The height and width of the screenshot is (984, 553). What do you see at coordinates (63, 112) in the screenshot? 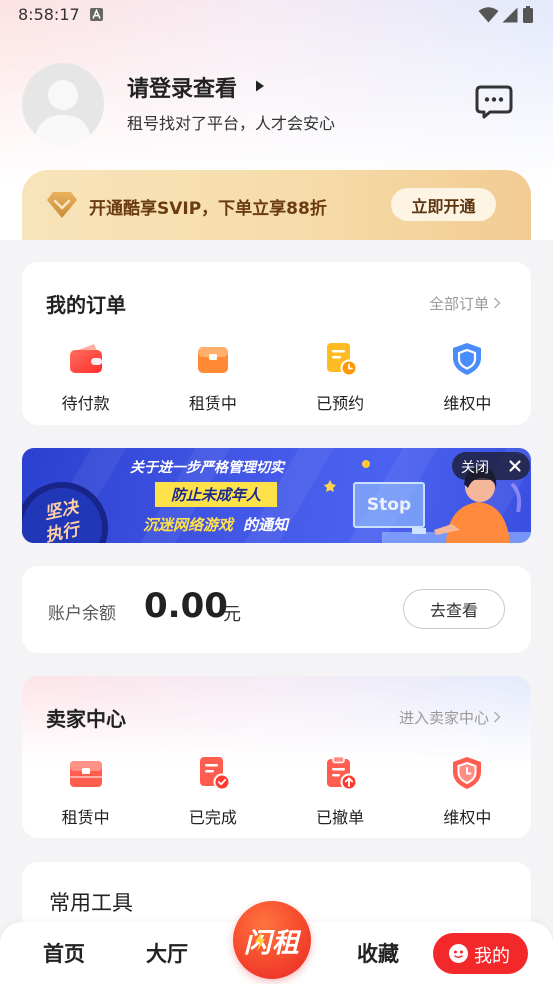
I see `default-avatar-icon` at bounding box center [63, 112].